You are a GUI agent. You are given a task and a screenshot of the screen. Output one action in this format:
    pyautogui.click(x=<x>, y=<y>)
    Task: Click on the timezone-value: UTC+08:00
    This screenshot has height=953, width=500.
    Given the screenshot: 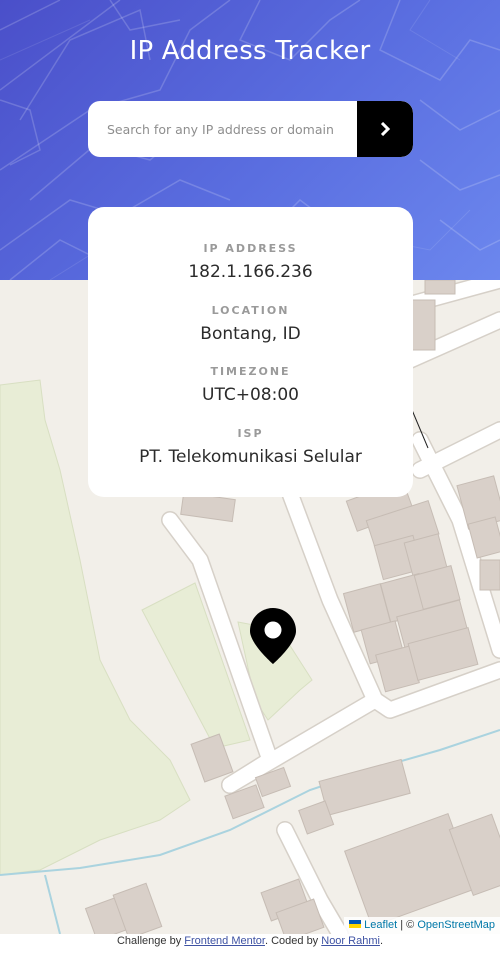 What is the action you would take?
    pyautogui.click(x=250, y=395)
    